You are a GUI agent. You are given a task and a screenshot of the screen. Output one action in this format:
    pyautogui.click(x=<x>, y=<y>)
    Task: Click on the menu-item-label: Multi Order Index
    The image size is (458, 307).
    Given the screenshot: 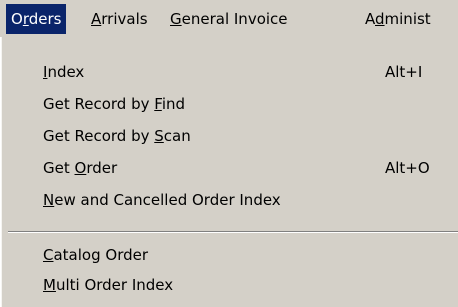 What is the action you would take?
    pyautogui.click(x=108, y=285)
    